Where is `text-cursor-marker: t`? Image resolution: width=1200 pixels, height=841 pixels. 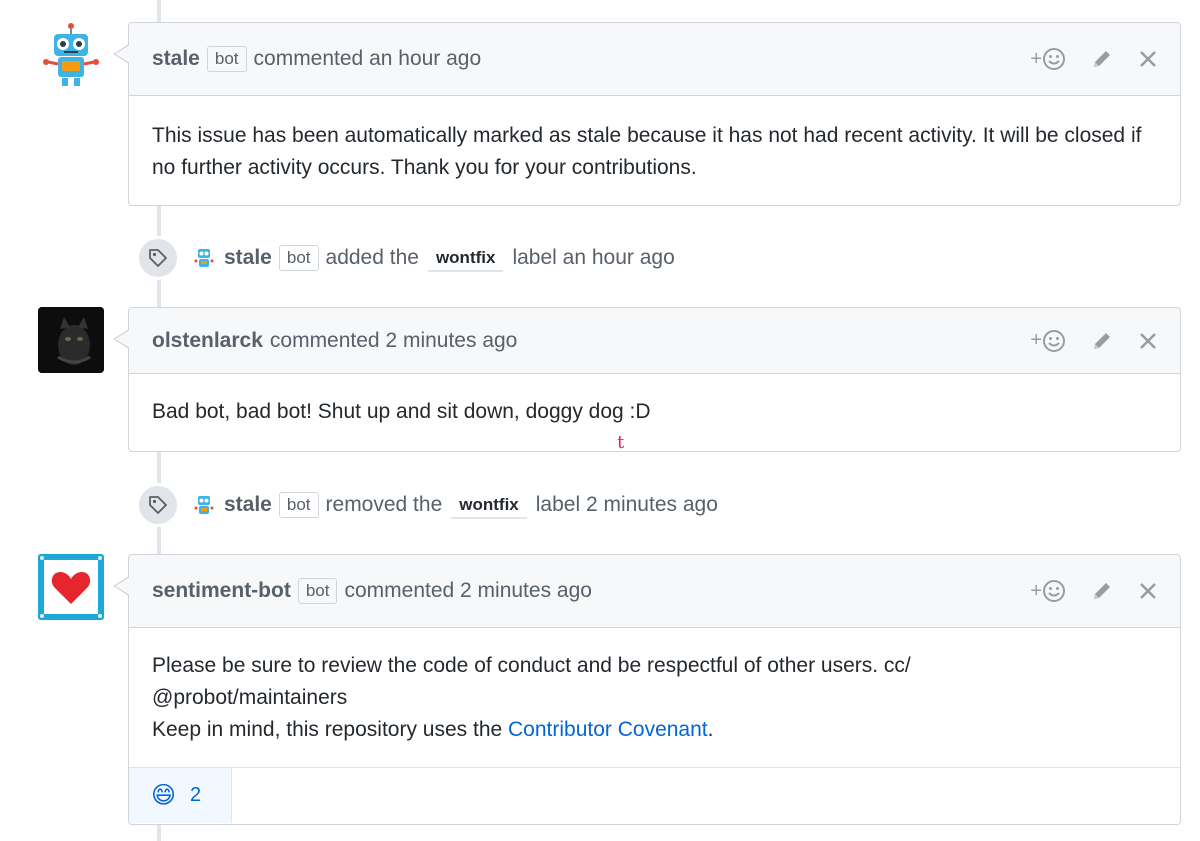
text-cursor-marker: t is located at coordinates (621, 442).